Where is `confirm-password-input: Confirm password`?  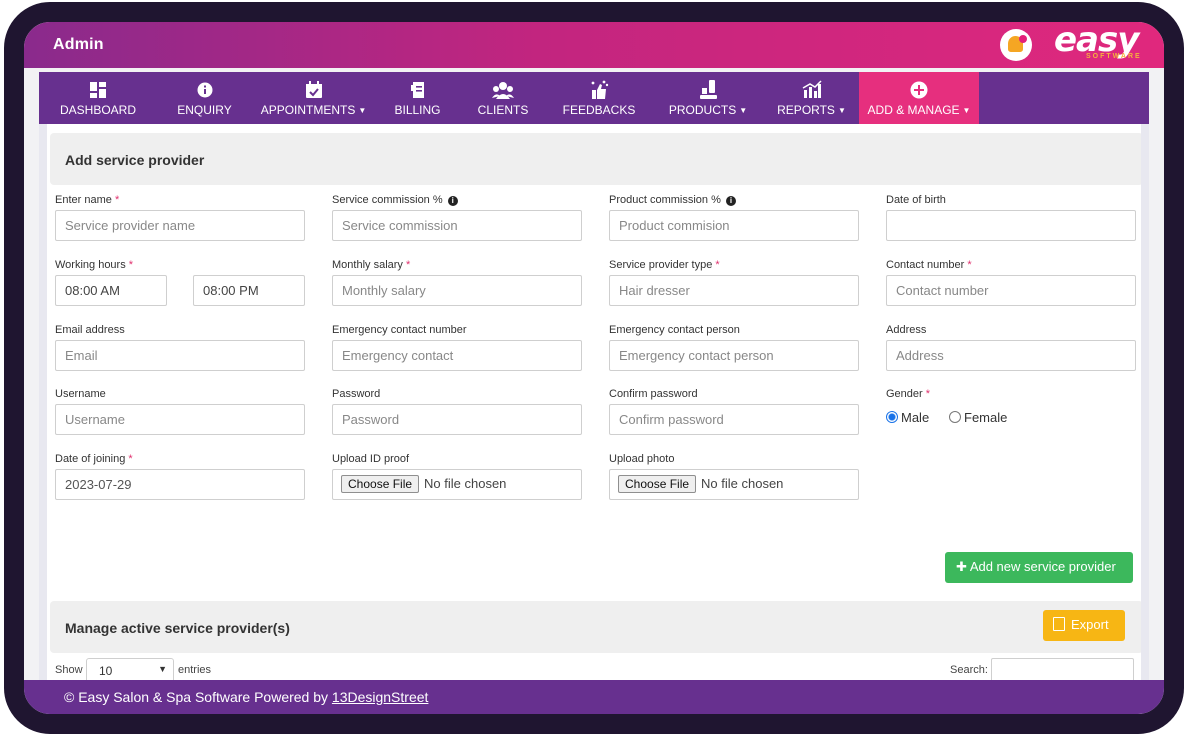 confirm-password-input: Confirm password is located at coordinates (734, 419).